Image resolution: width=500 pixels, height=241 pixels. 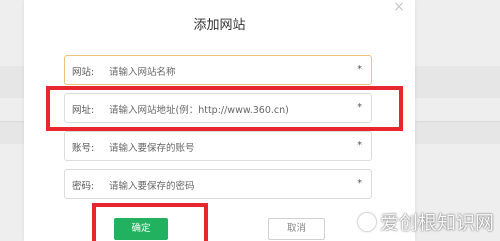 I want to click on close-icon: ×, so click(x=399, y=7).